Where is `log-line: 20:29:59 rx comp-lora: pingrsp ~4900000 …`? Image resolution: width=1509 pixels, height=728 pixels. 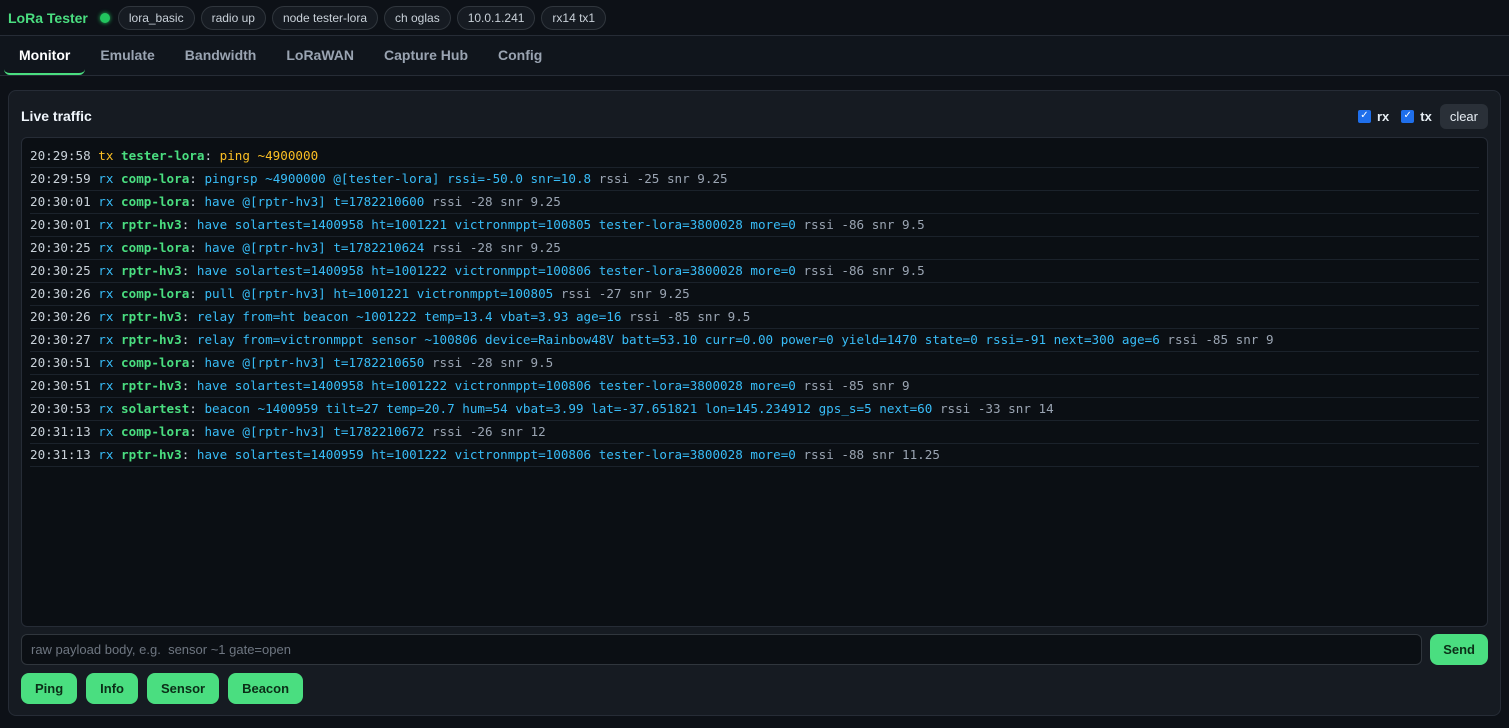 log-line: 20:29:59 rx comp-lora: pingrsp ~4900000 … is located at coordinates (754, 179).